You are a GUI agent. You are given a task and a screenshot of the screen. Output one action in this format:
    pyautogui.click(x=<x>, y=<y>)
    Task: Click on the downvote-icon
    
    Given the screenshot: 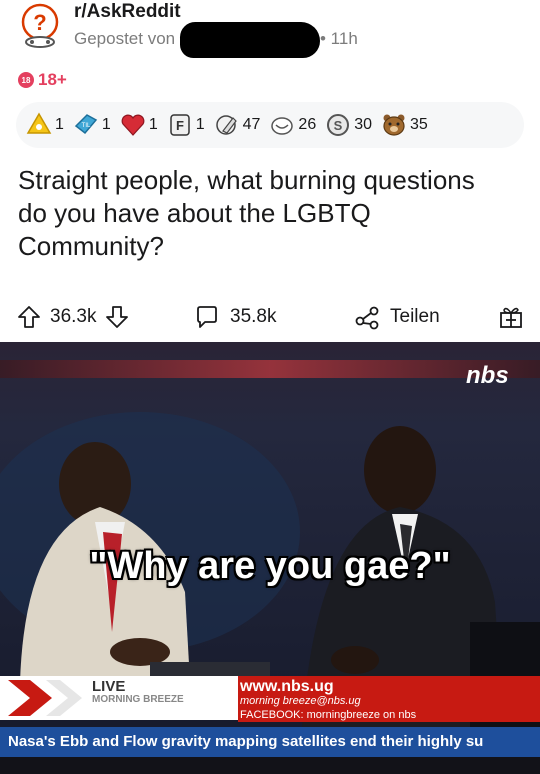 What is the action you would take?
    pyautogui.click(x=117, y=317)
    